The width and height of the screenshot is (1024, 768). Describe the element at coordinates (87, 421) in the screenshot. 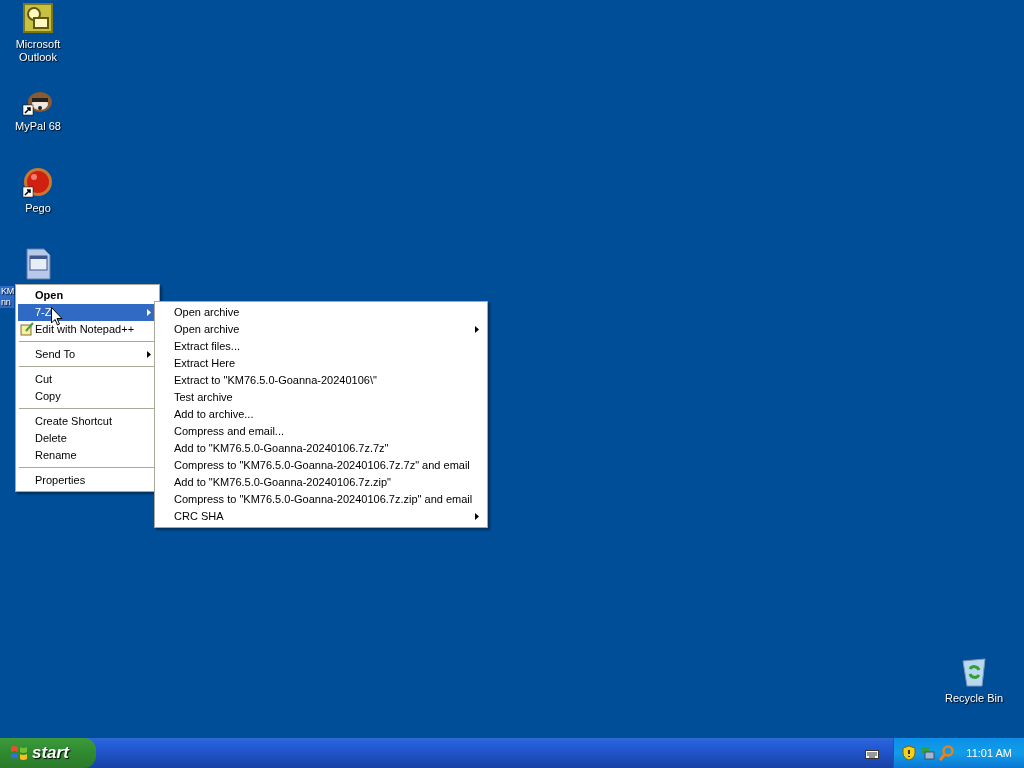

I see `menu-item: Create Shortcut` at that location.